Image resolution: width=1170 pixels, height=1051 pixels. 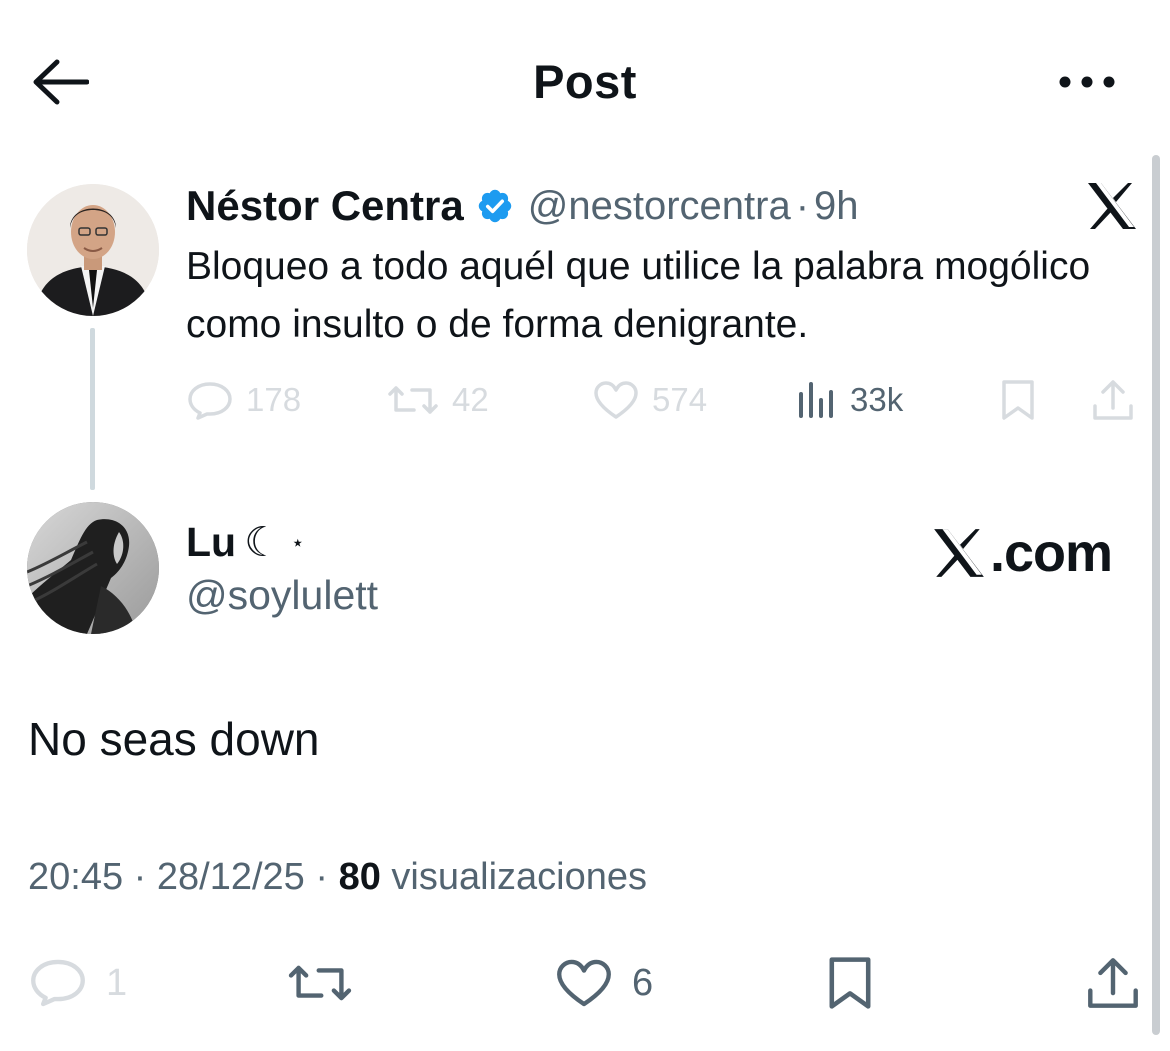 I want to click on x-com-watermark: .com, so click(x=1021, y=553).